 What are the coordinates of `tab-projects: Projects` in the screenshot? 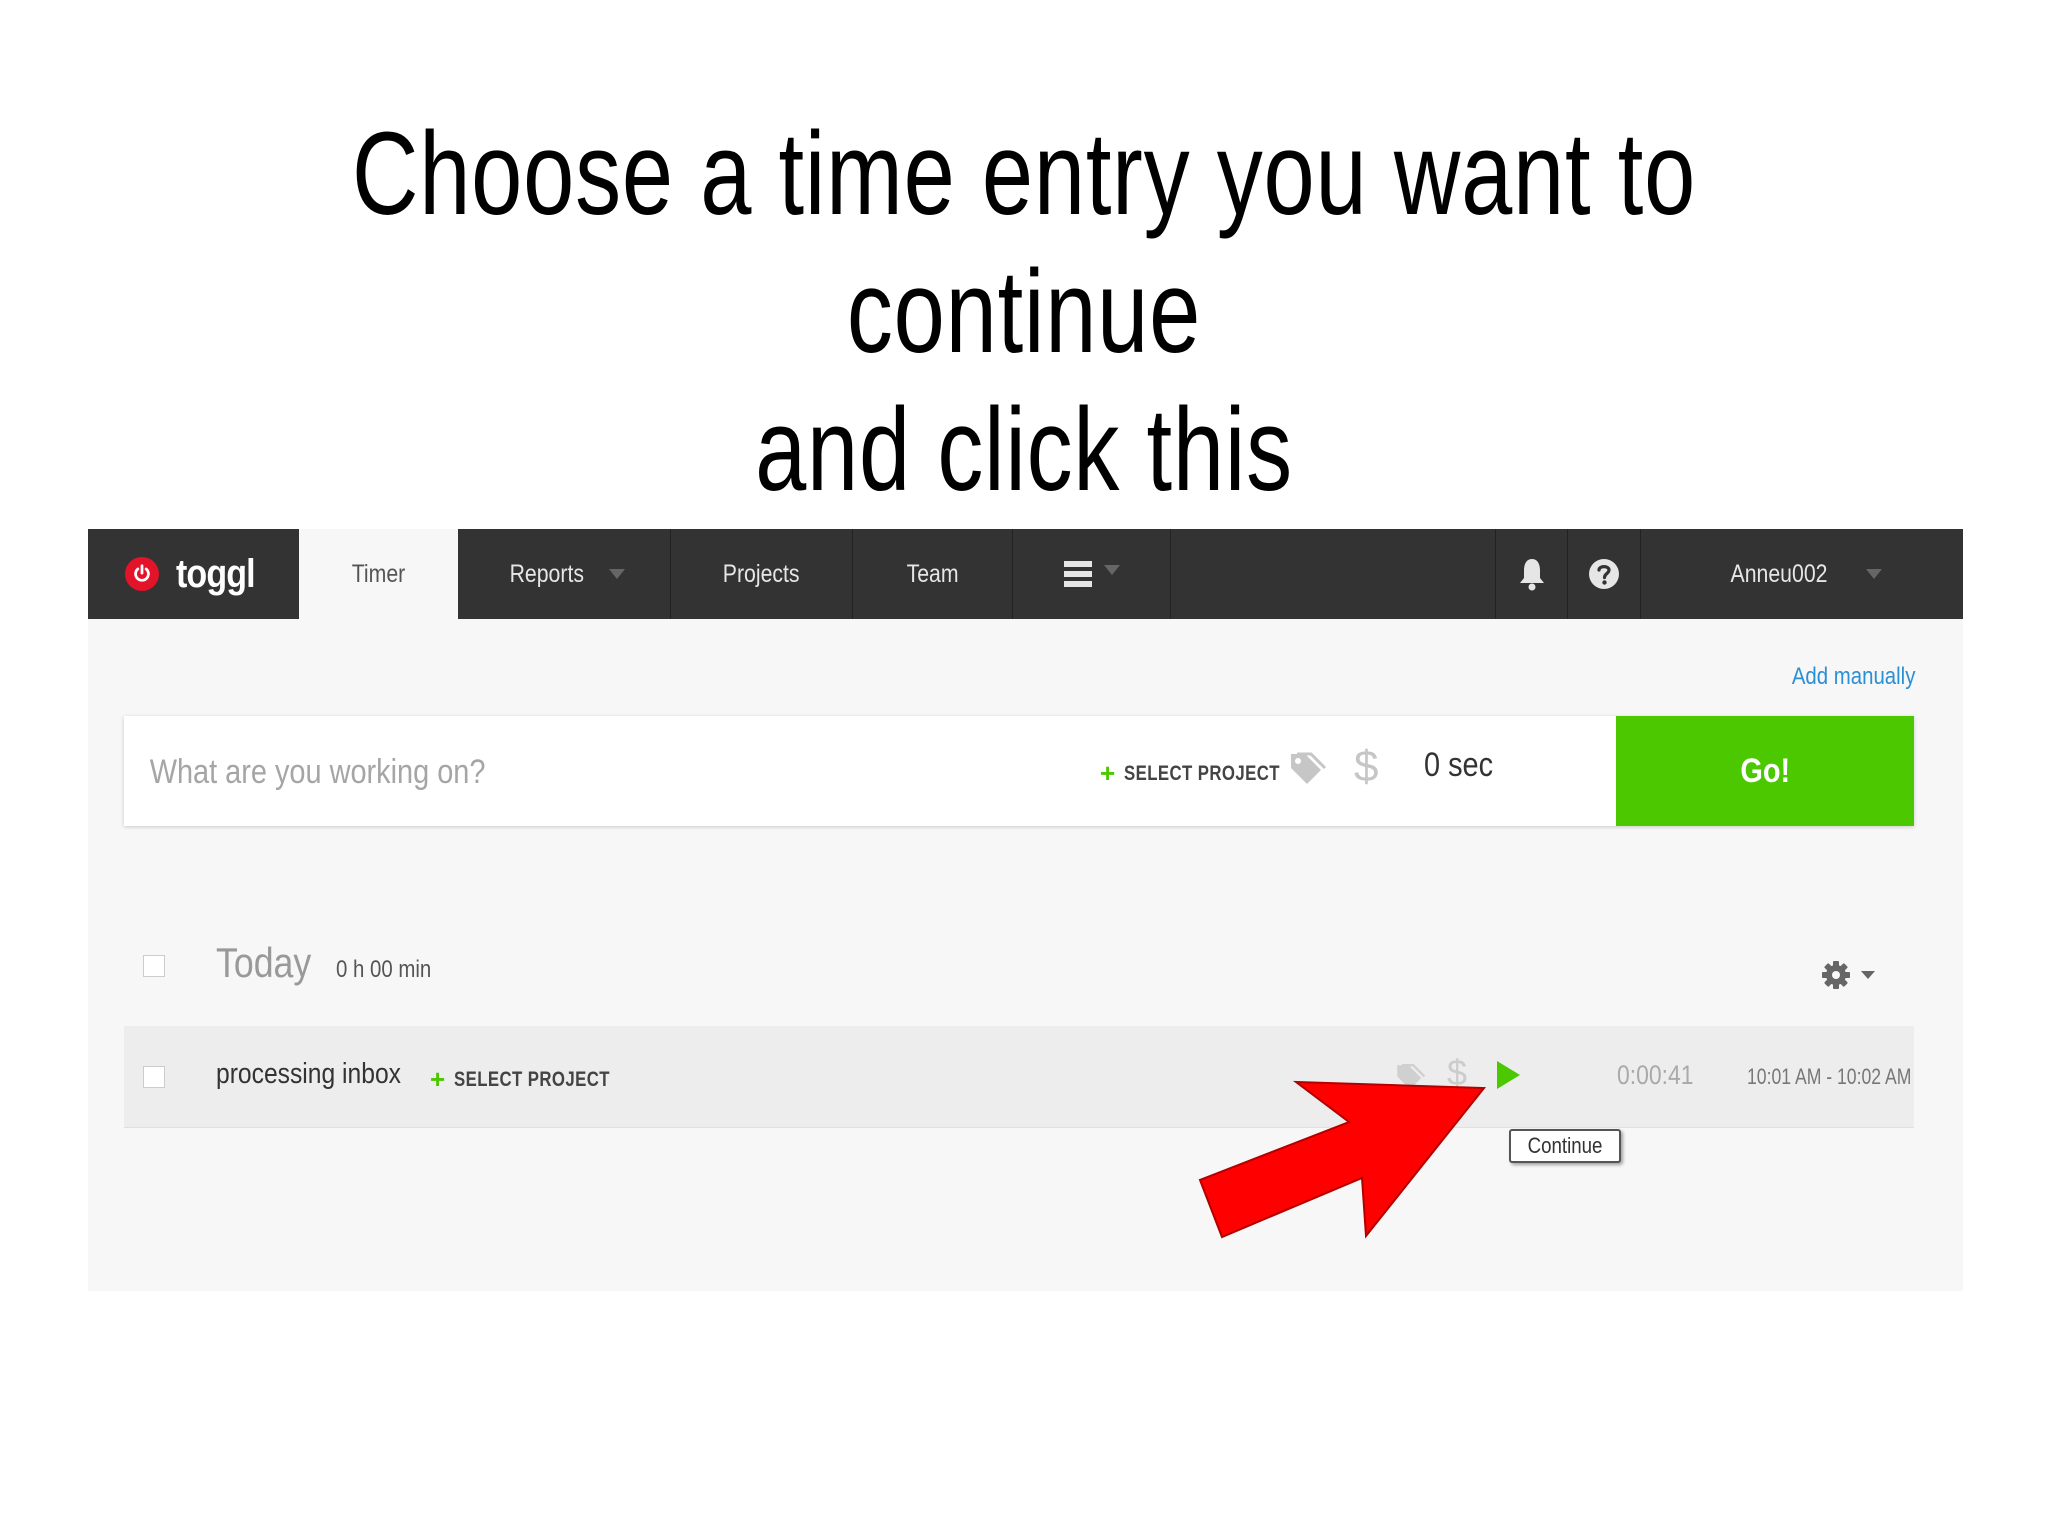 It's located at (762, 574).